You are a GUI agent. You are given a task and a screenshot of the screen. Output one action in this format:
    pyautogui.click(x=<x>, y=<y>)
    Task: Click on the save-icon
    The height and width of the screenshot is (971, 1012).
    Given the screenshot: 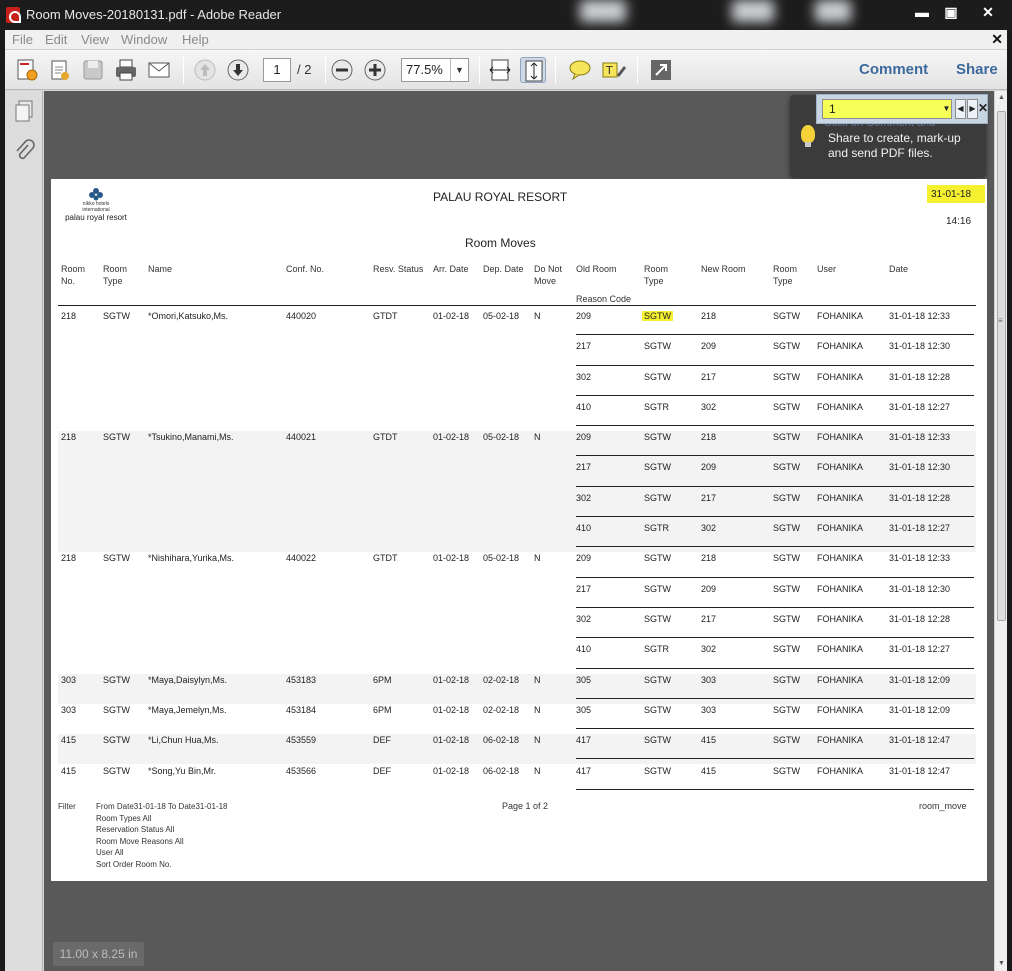 What is the action you would take?
    pyautogui.click(x=93, y=70)
    